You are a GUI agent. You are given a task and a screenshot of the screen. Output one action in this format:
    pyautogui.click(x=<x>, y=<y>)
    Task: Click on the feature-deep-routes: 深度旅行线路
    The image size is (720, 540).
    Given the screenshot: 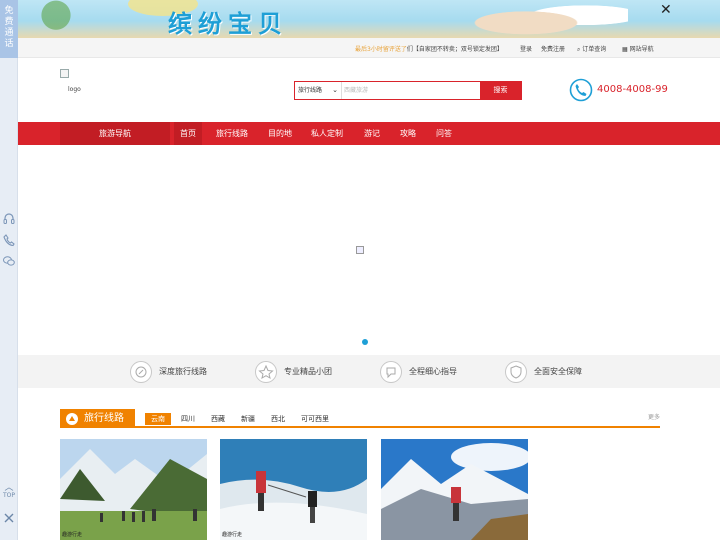 What is the action you would take?
    pyautogui.click(x=168, y=371)
    